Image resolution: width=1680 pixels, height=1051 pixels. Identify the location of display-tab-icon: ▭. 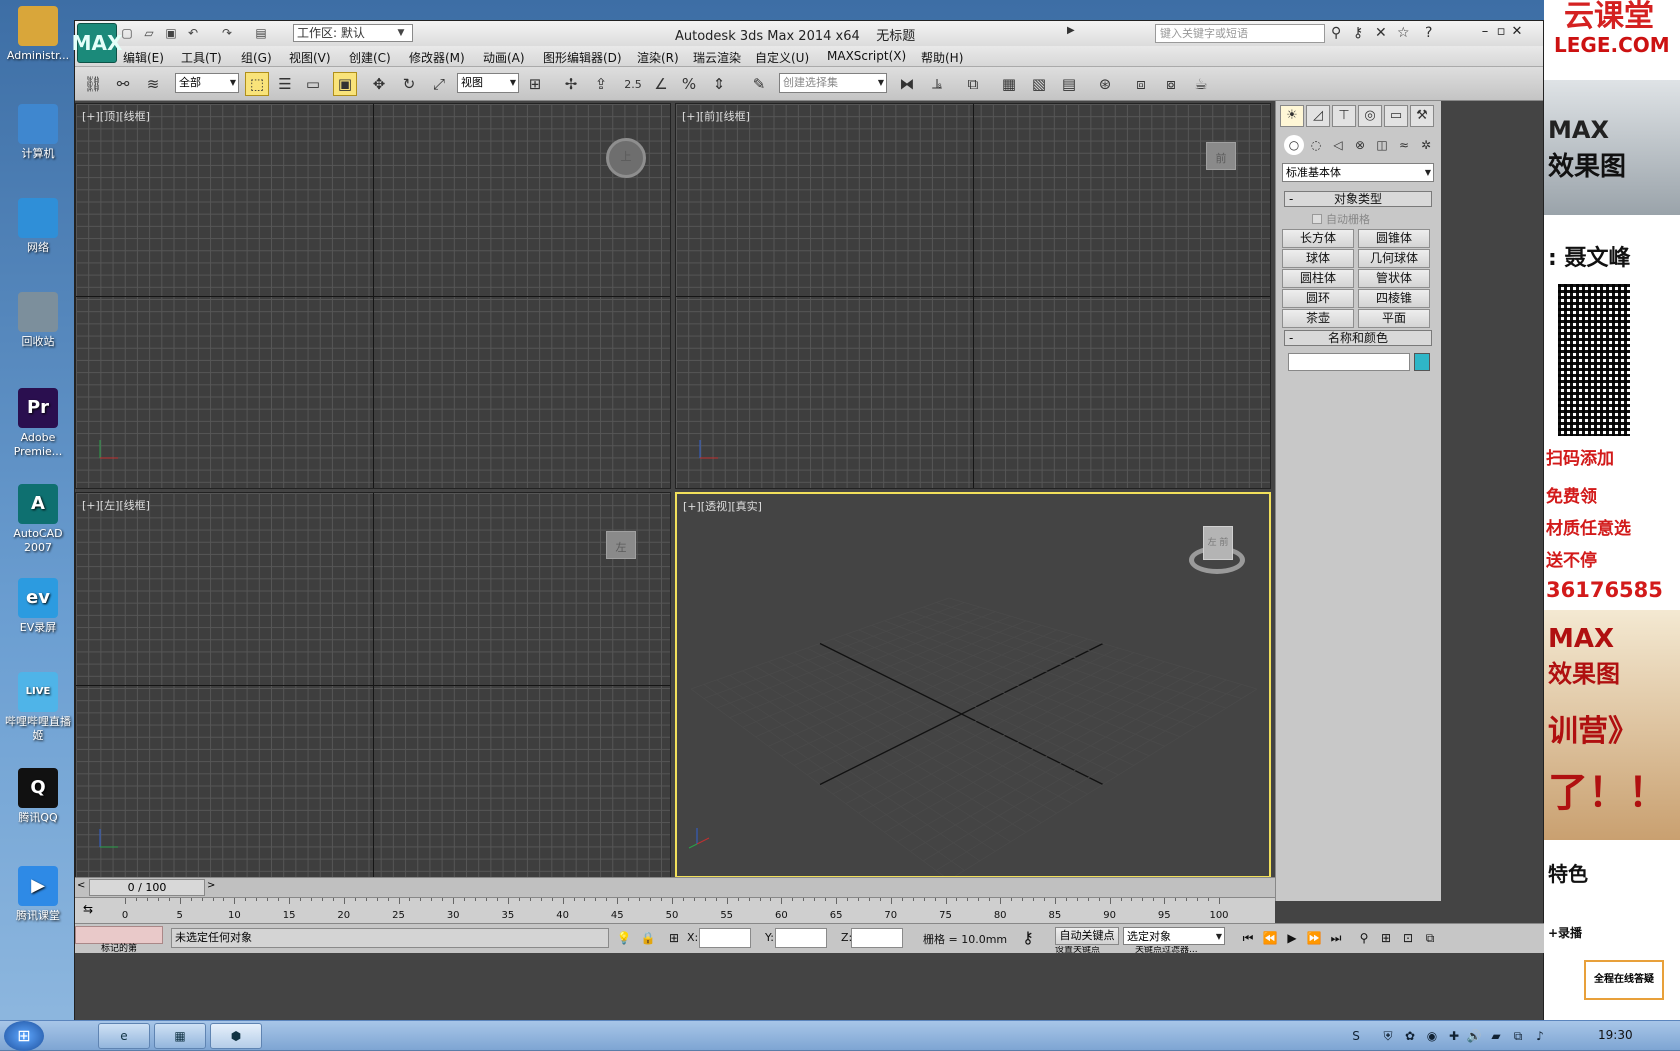
(1396, 116).